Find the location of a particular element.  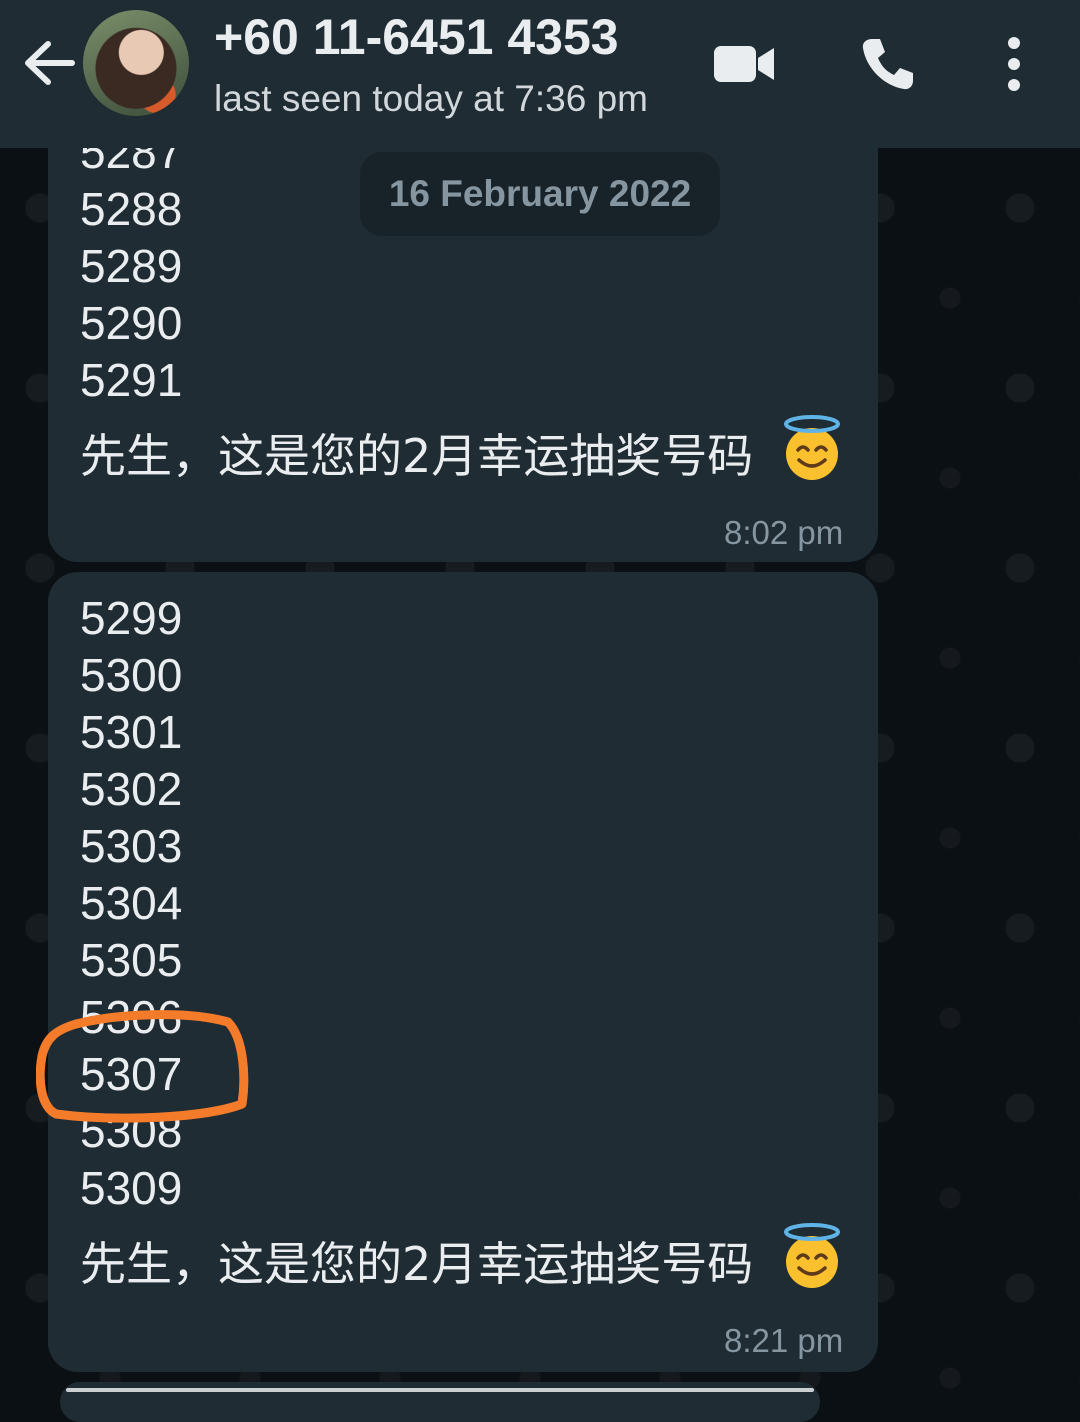

voice-call-icon is located at coordinates (888, 64).